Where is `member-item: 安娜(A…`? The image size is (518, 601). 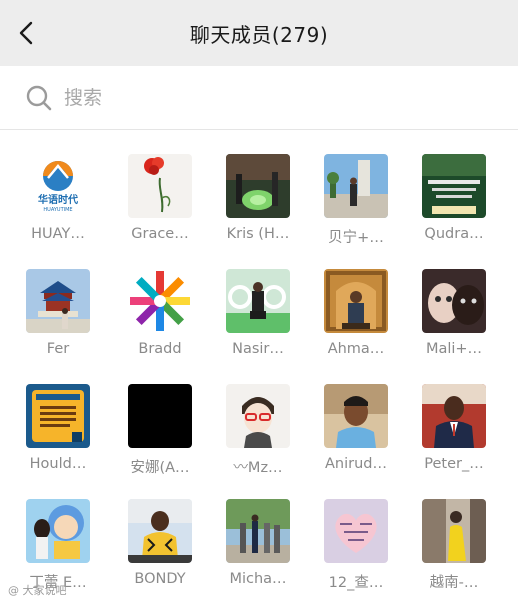
member-item: 安娜(A… is located at coordinates (160, 418).